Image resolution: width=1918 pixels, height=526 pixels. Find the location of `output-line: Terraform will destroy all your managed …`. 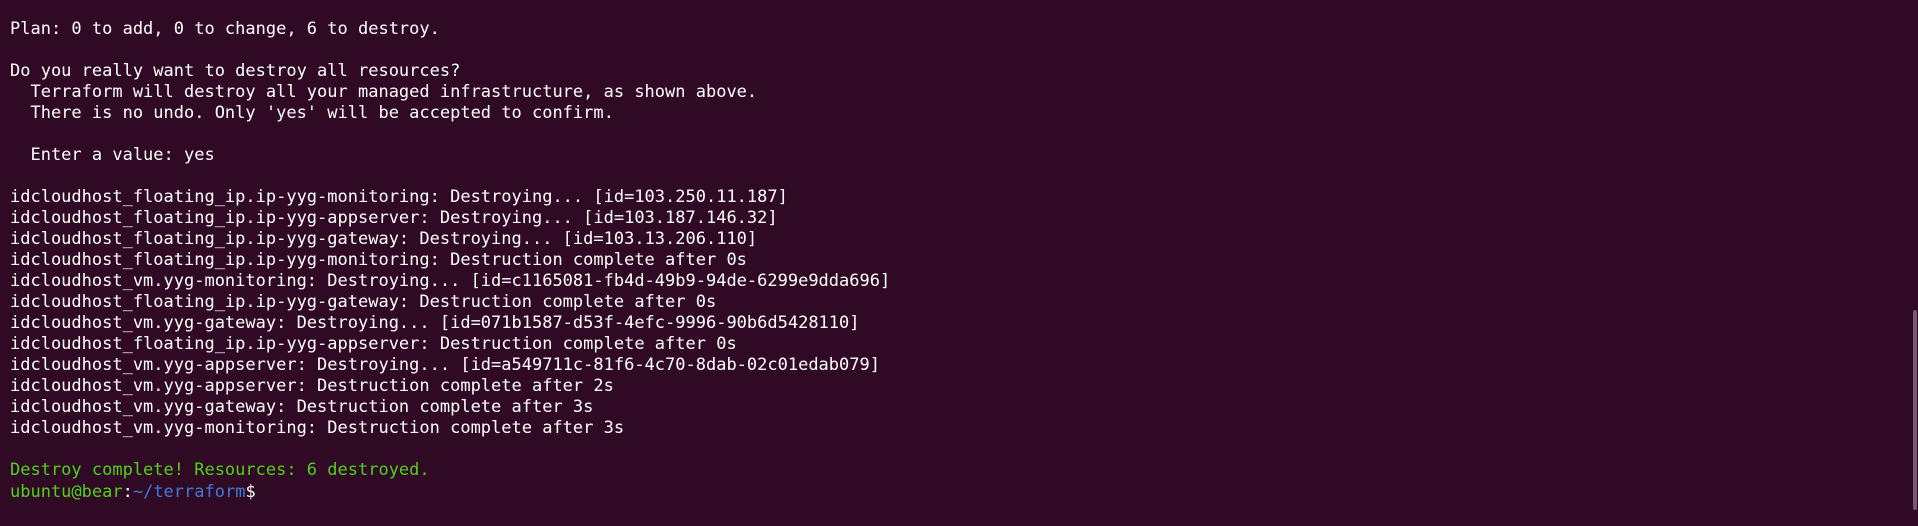

output-line: Terraform will destroy all your managed … is located at coordinates (384, 92).